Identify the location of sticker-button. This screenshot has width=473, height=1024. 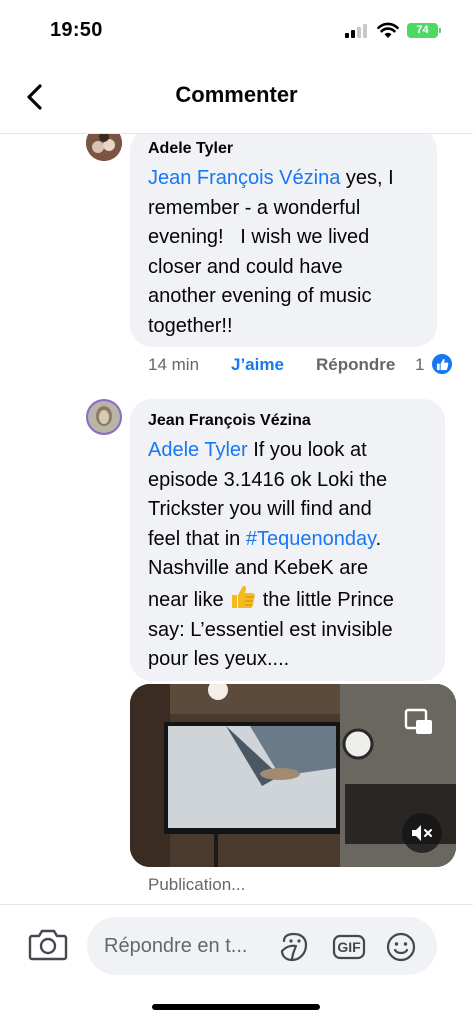
(294, 947).